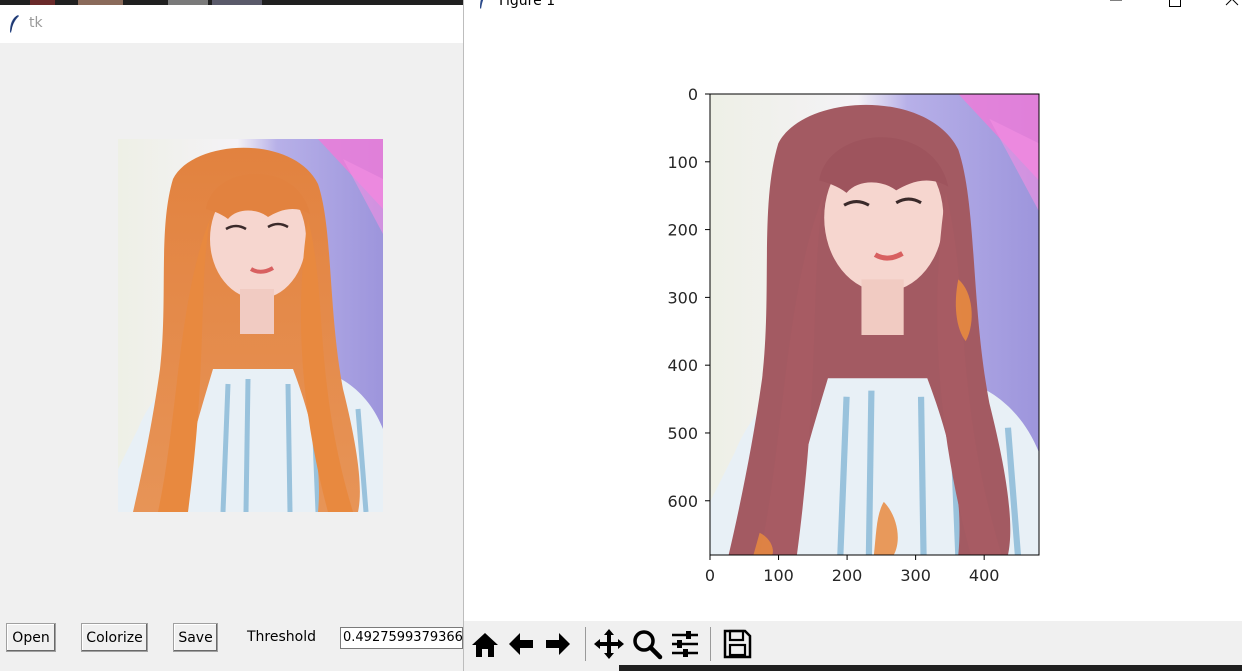 The image size is (1242, 671). What do you see at coordinates (682, 433) in the screenshot?
I see `y-tick-label: 500` at bounding box center [682, 433].